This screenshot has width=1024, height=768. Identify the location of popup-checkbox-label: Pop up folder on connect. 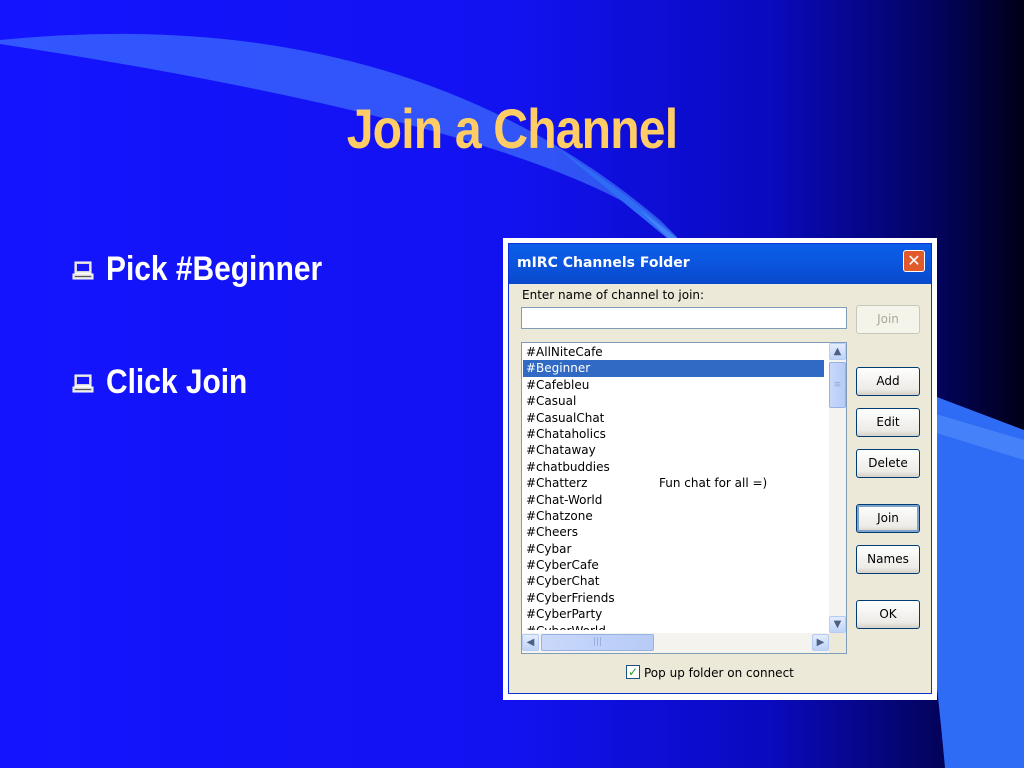
(719, 673).